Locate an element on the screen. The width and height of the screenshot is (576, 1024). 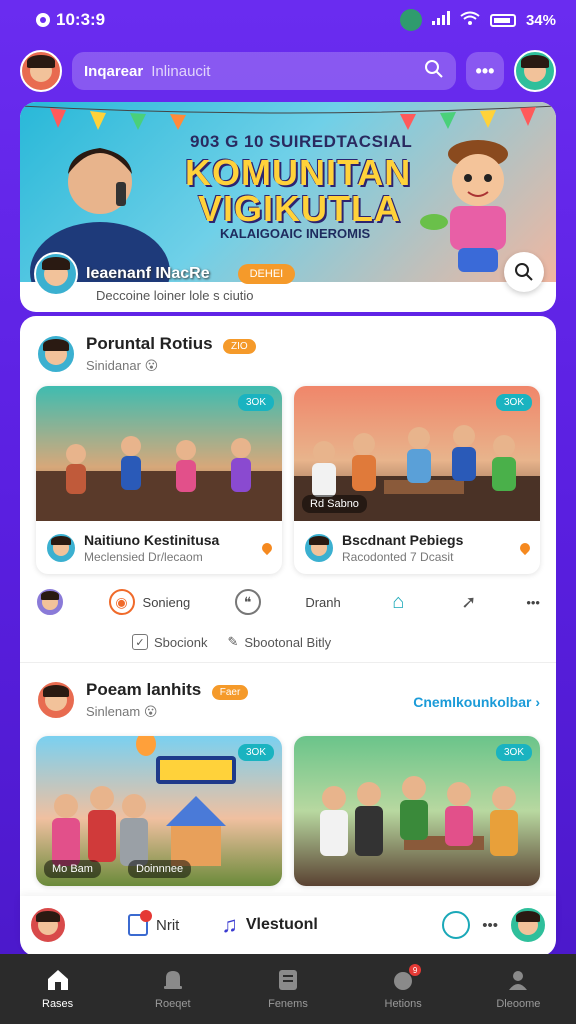
top-bar: Inqarear Inlinaucit ••• is located at coordinates (288, 71).